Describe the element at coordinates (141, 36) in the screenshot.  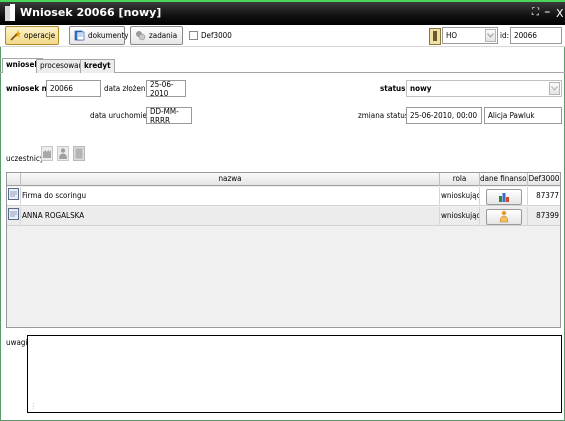
I see `tasks-icon` at that location.